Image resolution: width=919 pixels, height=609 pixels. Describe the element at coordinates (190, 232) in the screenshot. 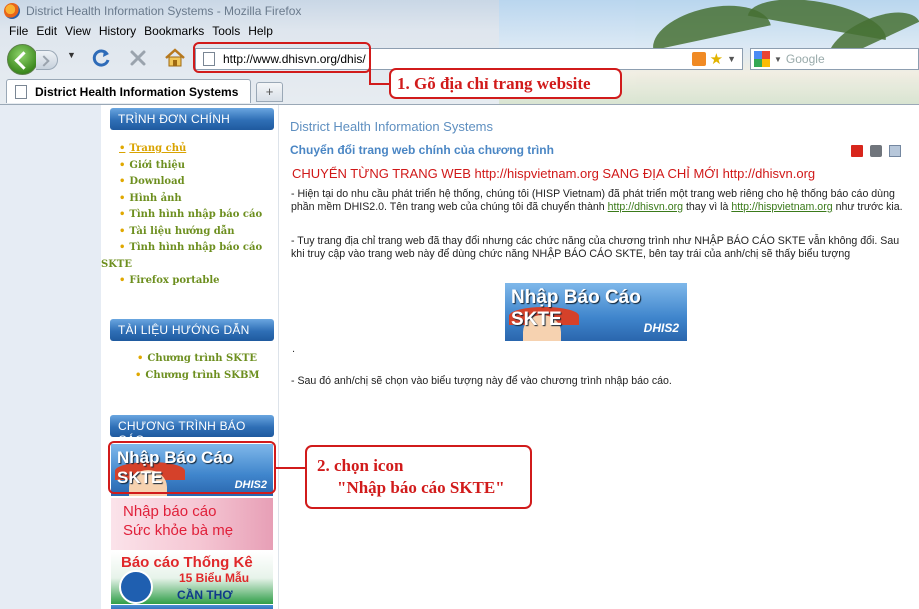

I see `menu-link-guides: • Tài liệu hướng dẫn` at that location.